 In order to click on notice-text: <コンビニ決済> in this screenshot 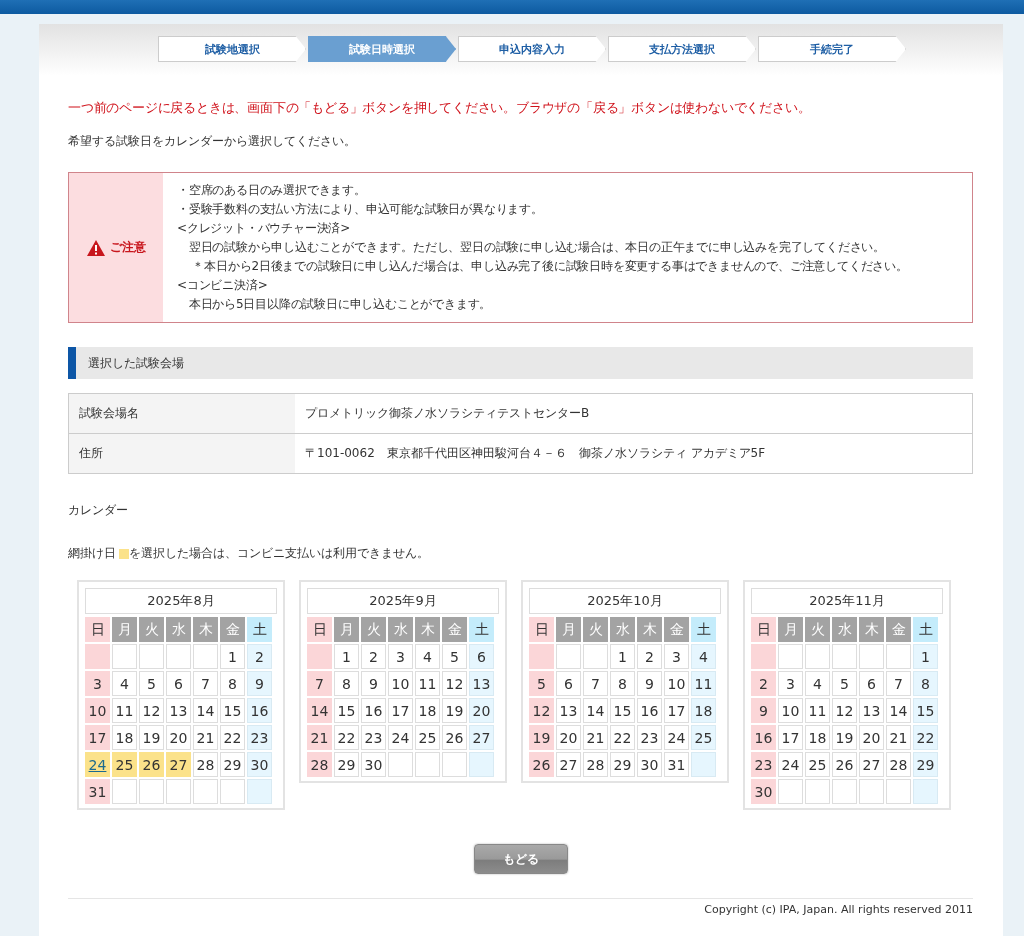, I will do `click(223, 285)`.